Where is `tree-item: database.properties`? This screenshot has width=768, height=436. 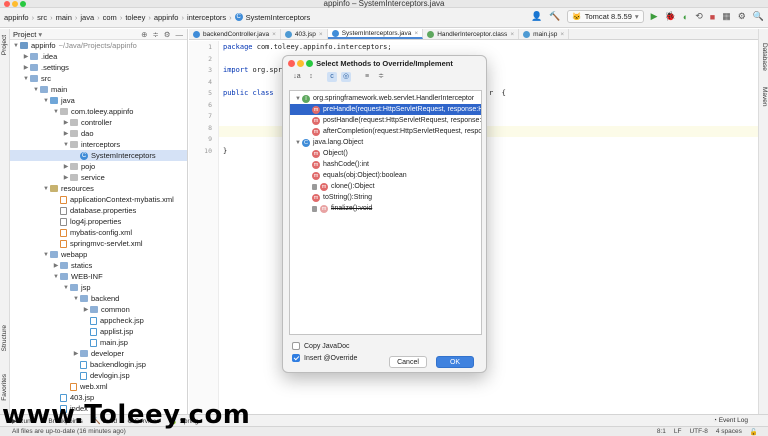
tree-item: database.properties is located at coordinates (98, 210).